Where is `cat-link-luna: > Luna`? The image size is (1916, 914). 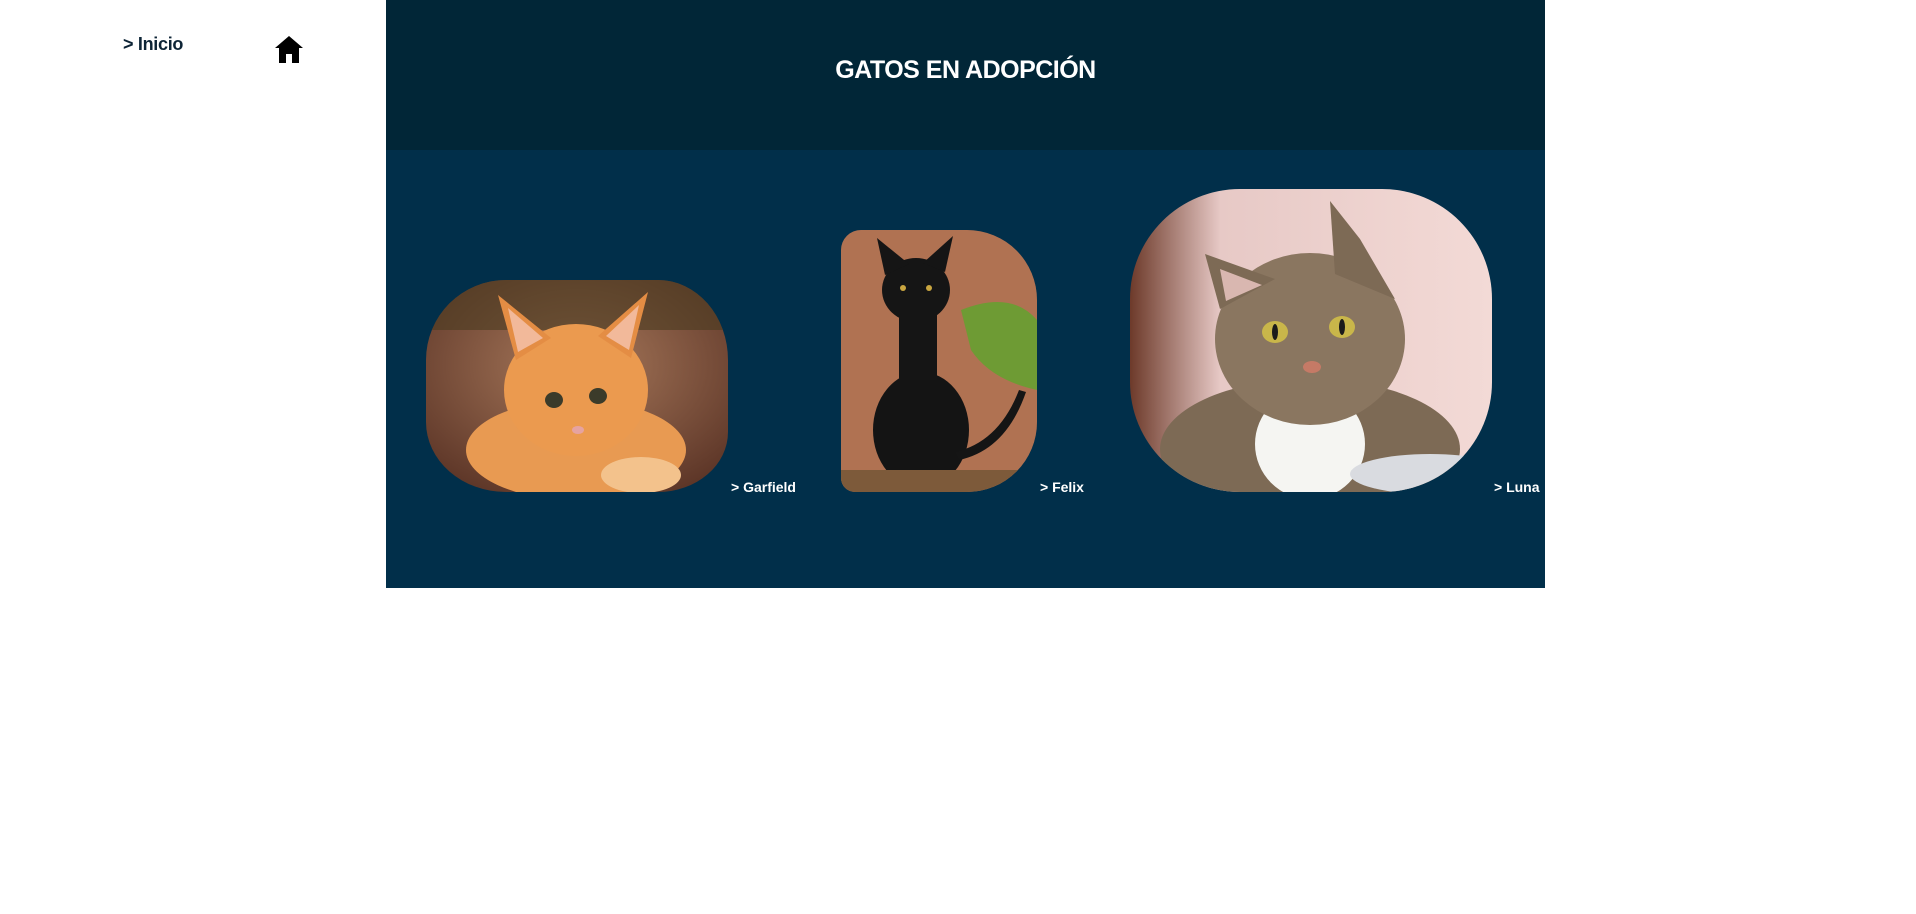 cat-link-luna: > Luna is located at coordinates (1517, 487).